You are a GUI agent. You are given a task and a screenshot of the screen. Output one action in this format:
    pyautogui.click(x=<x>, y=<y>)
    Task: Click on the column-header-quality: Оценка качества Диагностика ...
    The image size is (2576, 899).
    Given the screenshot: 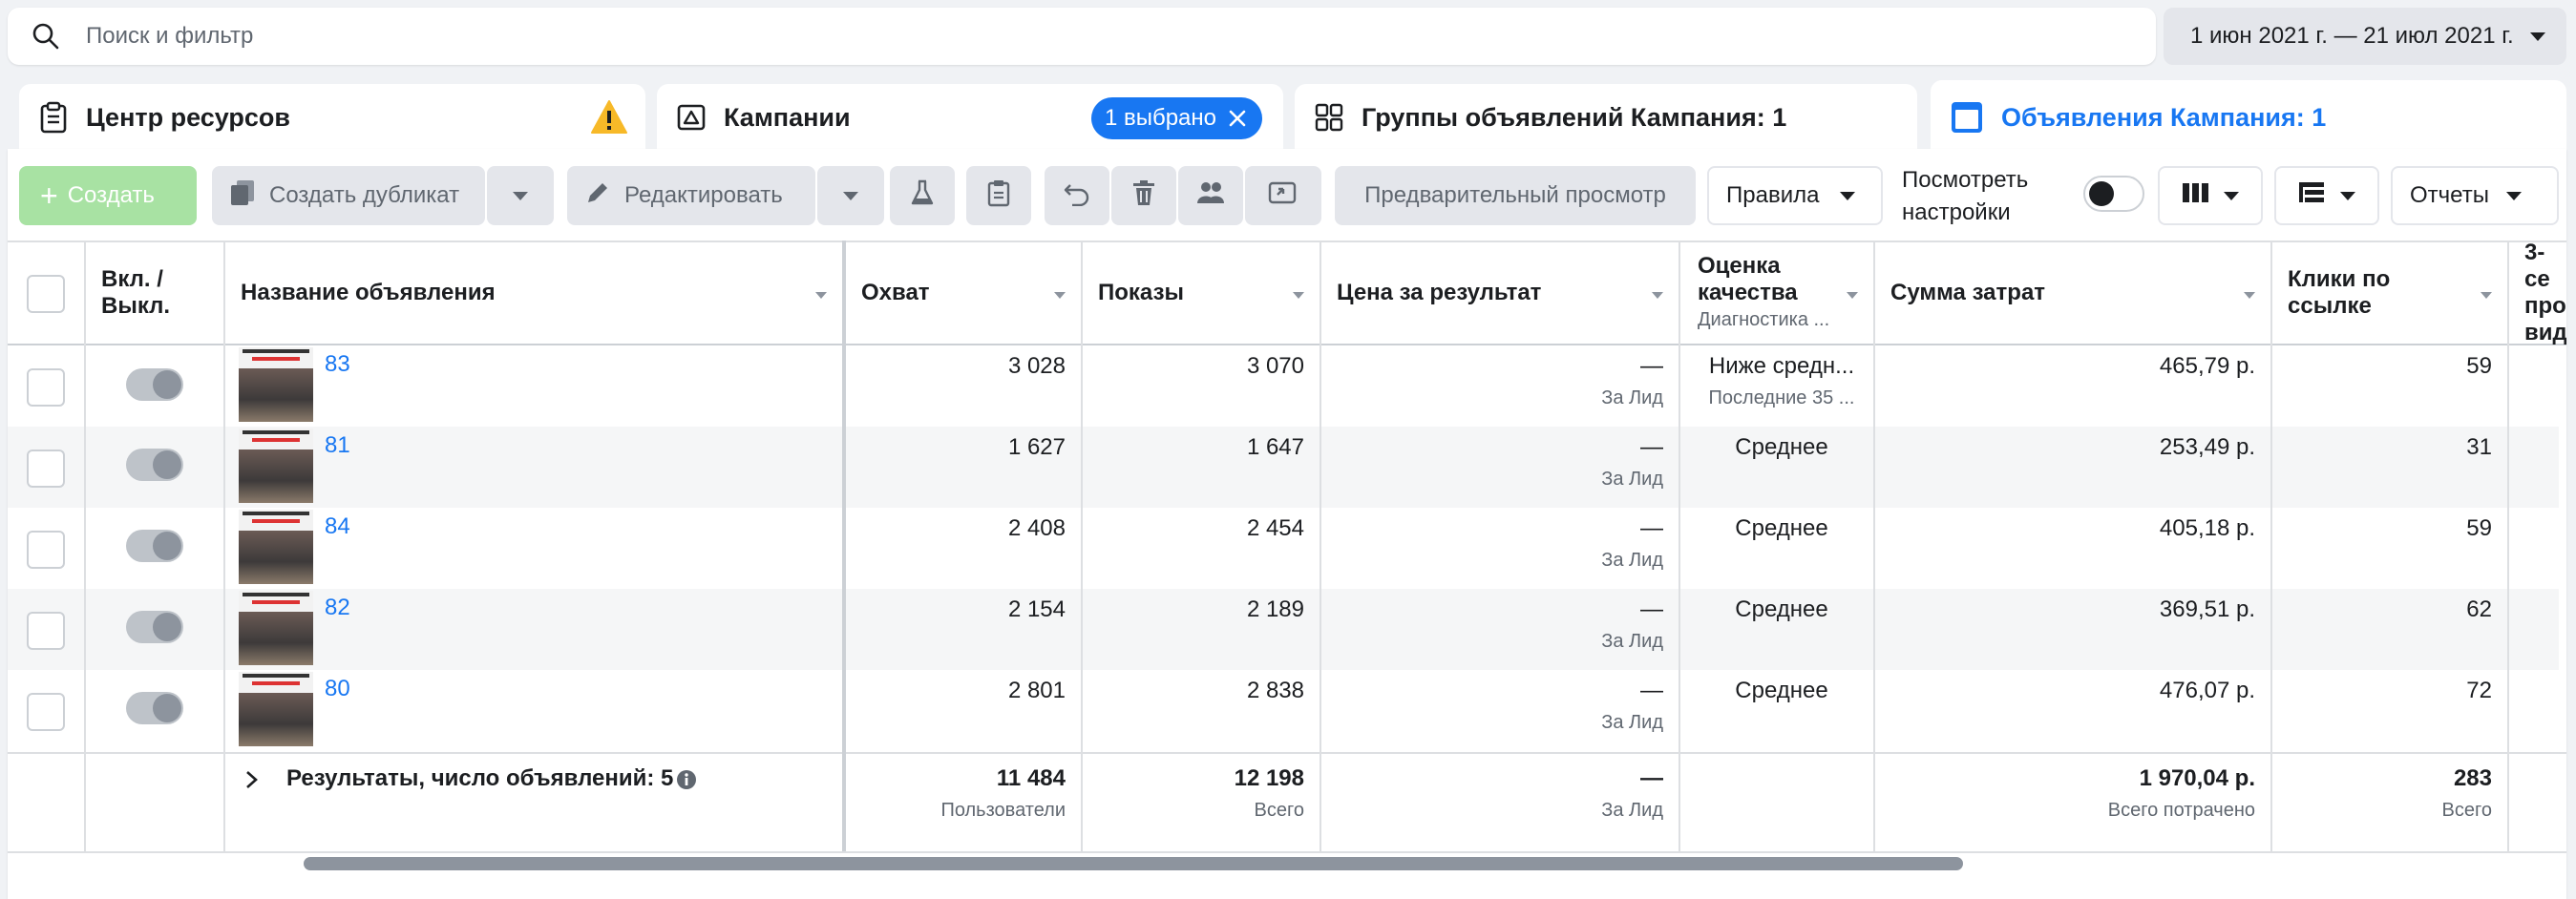 What is the action you would take?
    pyautogui.click(x=1763, y=292)
    